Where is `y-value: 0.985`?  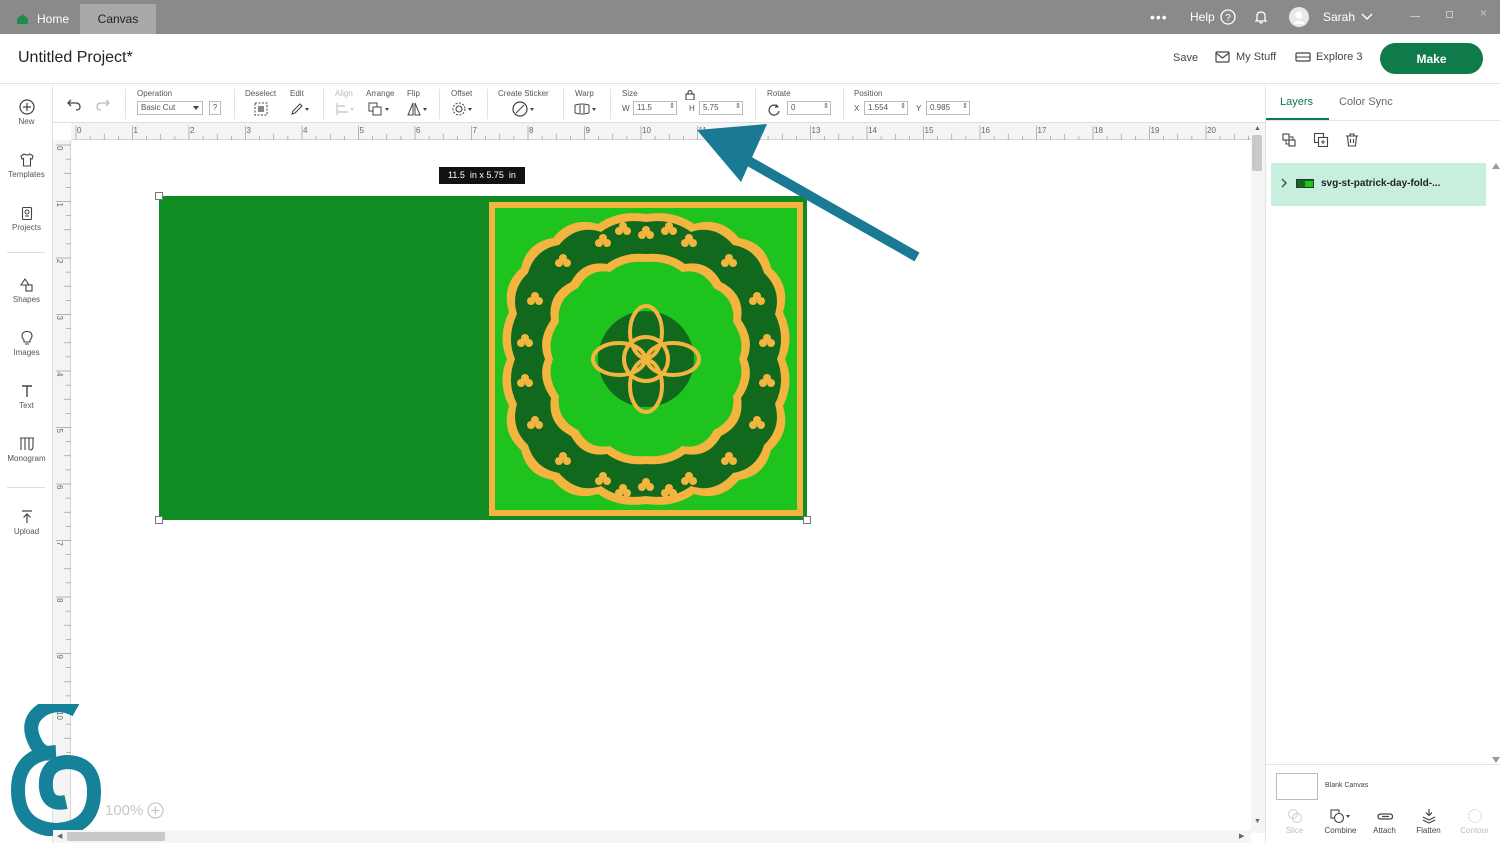 y-value: 0.985 is located at coordinates (940, 107).